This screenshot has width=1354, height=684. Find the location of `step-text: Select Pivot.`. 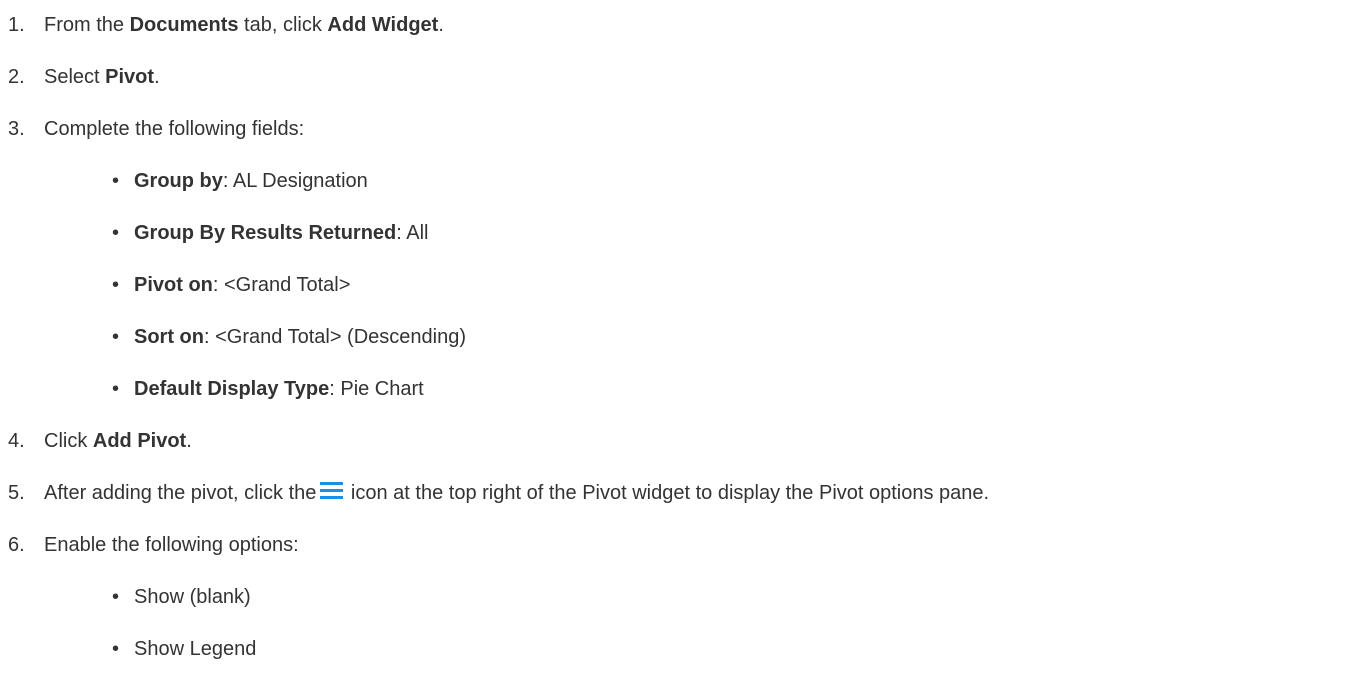

step-text: Select Pivot. is located at coordinates (102, 77).